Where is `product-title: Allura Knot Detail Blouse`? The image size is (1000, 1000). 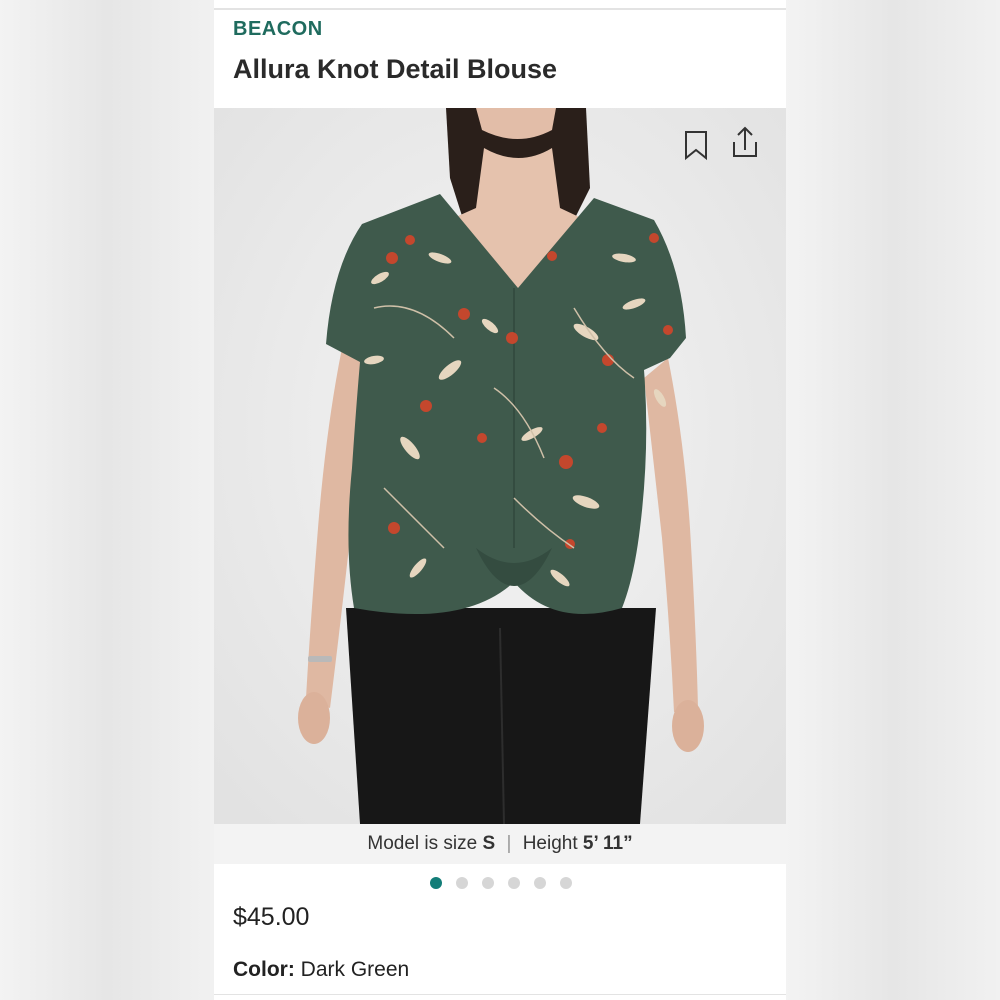
product-title: Allura Knot Detail Blouse is located at coordinates (395, 69).